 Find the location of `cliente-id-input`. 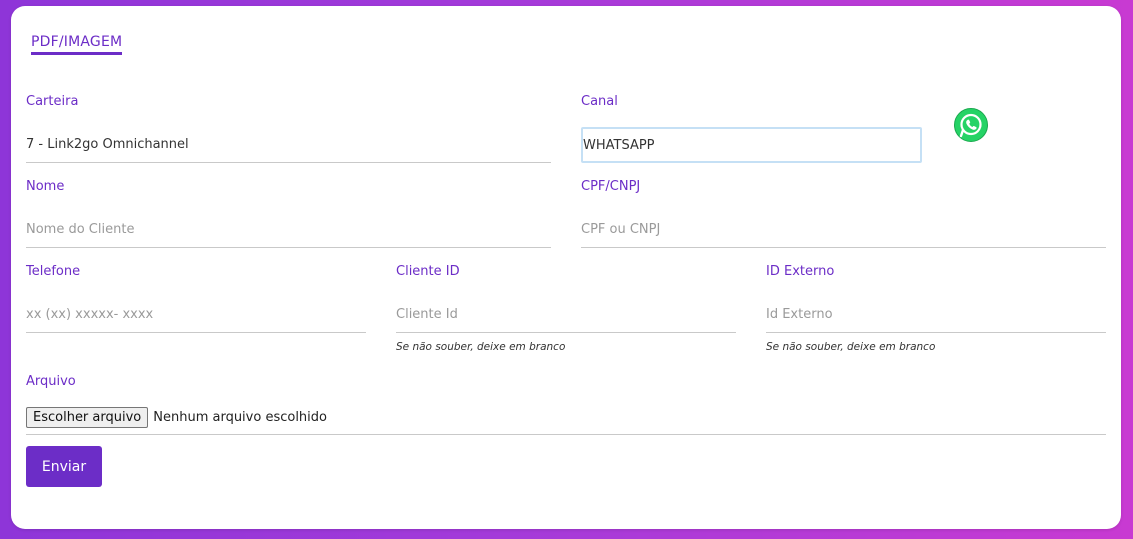

cliente-id-input is located at coordinates (566, 315).